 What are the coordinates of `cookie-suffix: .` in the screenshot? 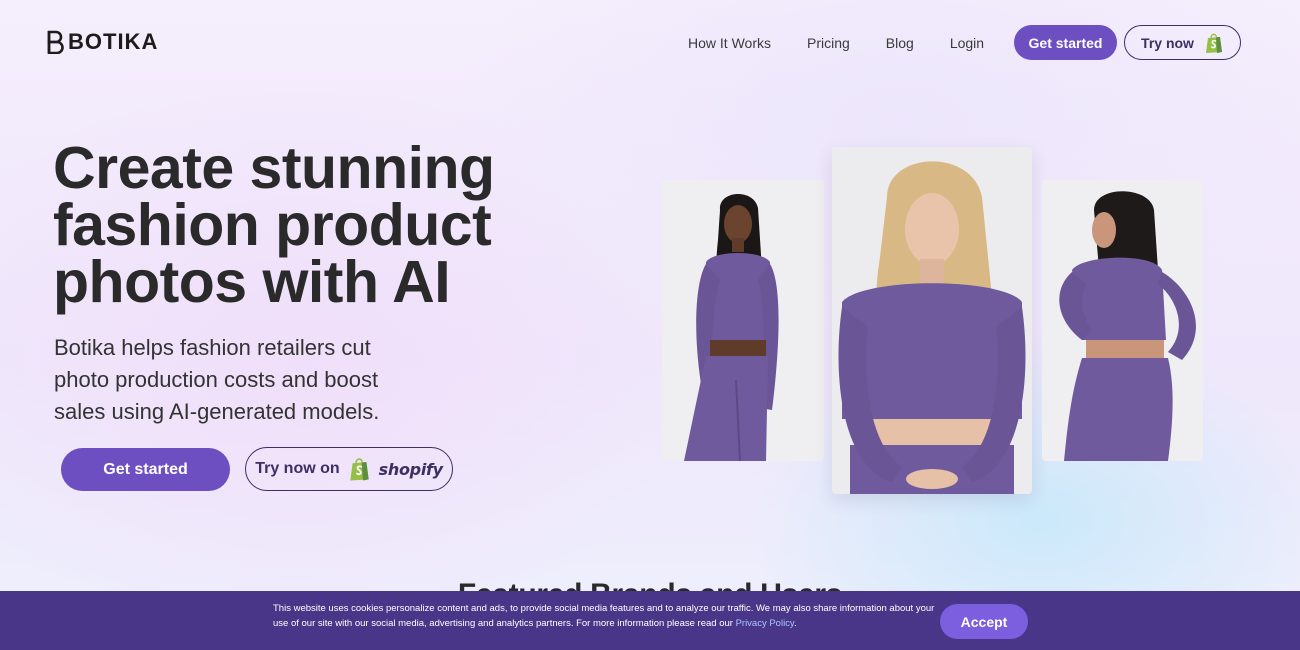 It's located at (795, 623).